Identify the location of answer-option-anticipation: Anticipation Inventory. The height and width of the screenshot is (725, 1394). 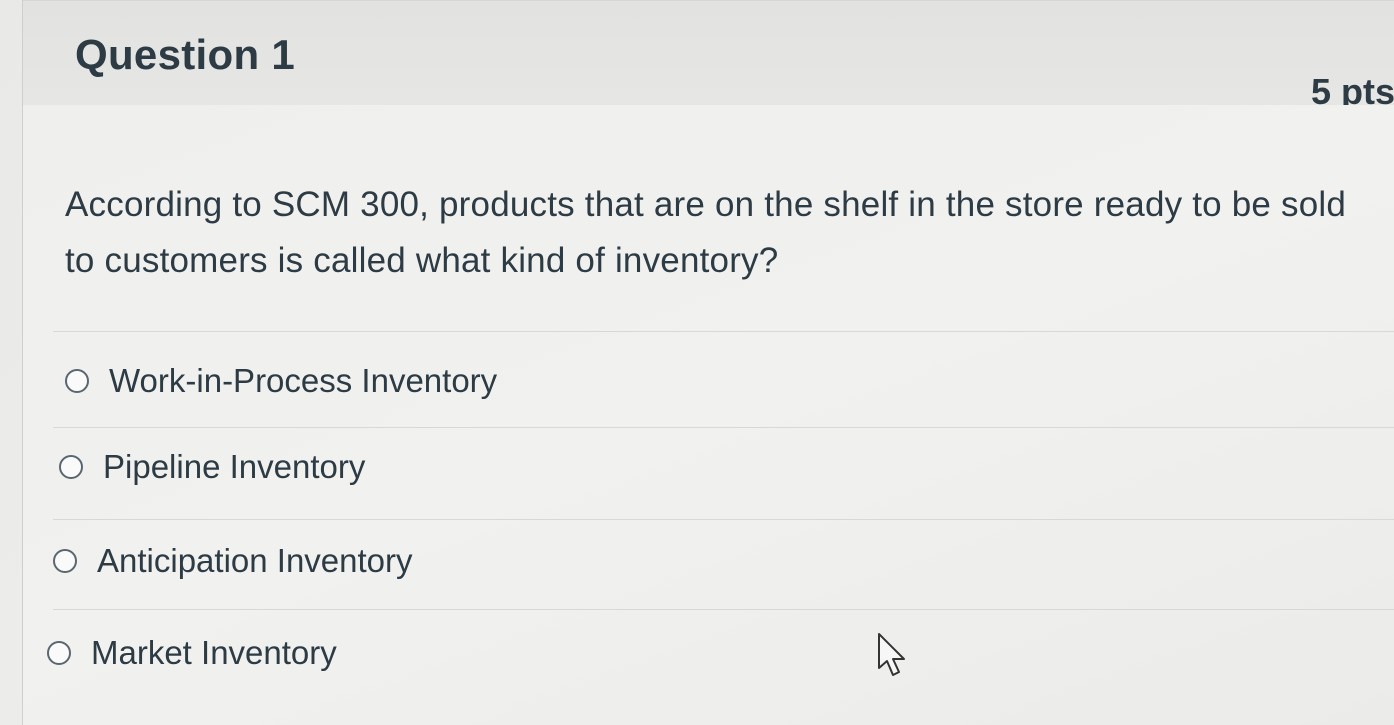
(233, 561).